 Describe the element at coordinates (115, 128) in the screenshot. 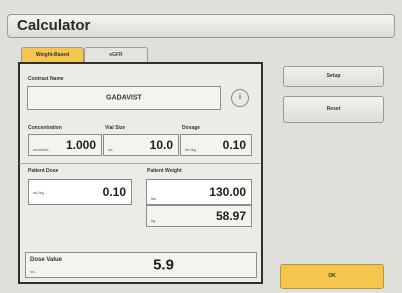

I see `vial-size-label: Vial Size` at that location.